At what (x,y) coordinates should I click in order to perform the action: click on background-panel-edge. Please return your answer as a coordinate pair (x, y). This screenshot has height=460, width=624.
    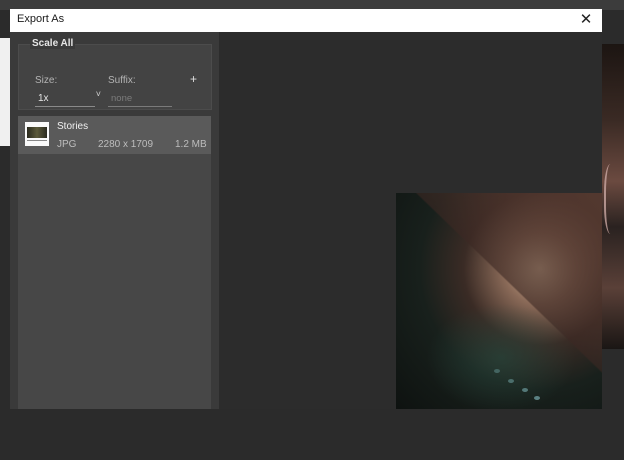
    Looking at the image, I should click on (5, 92).